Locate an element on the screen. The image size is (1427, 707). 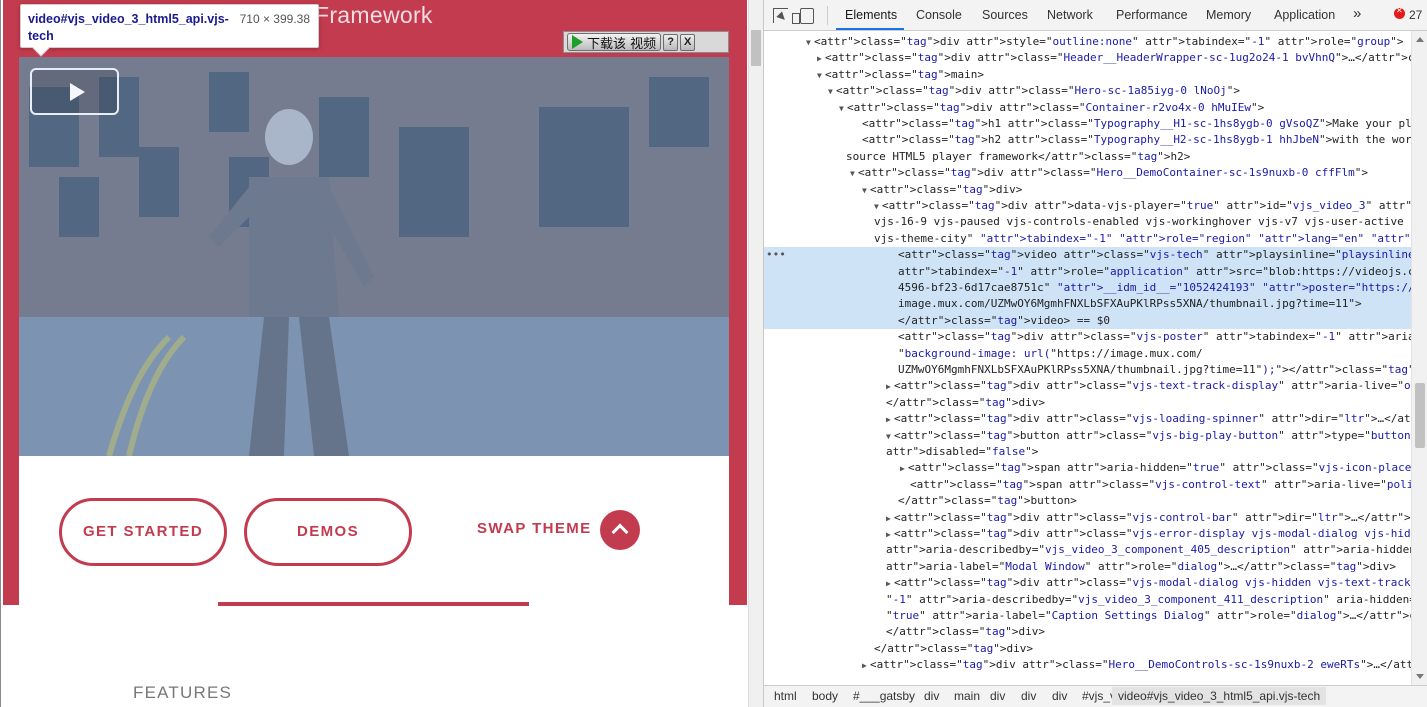
breadcrumb-item: video#vjs_video_3_html5_api.vjs-tech is located at coordinates (1219, 696).